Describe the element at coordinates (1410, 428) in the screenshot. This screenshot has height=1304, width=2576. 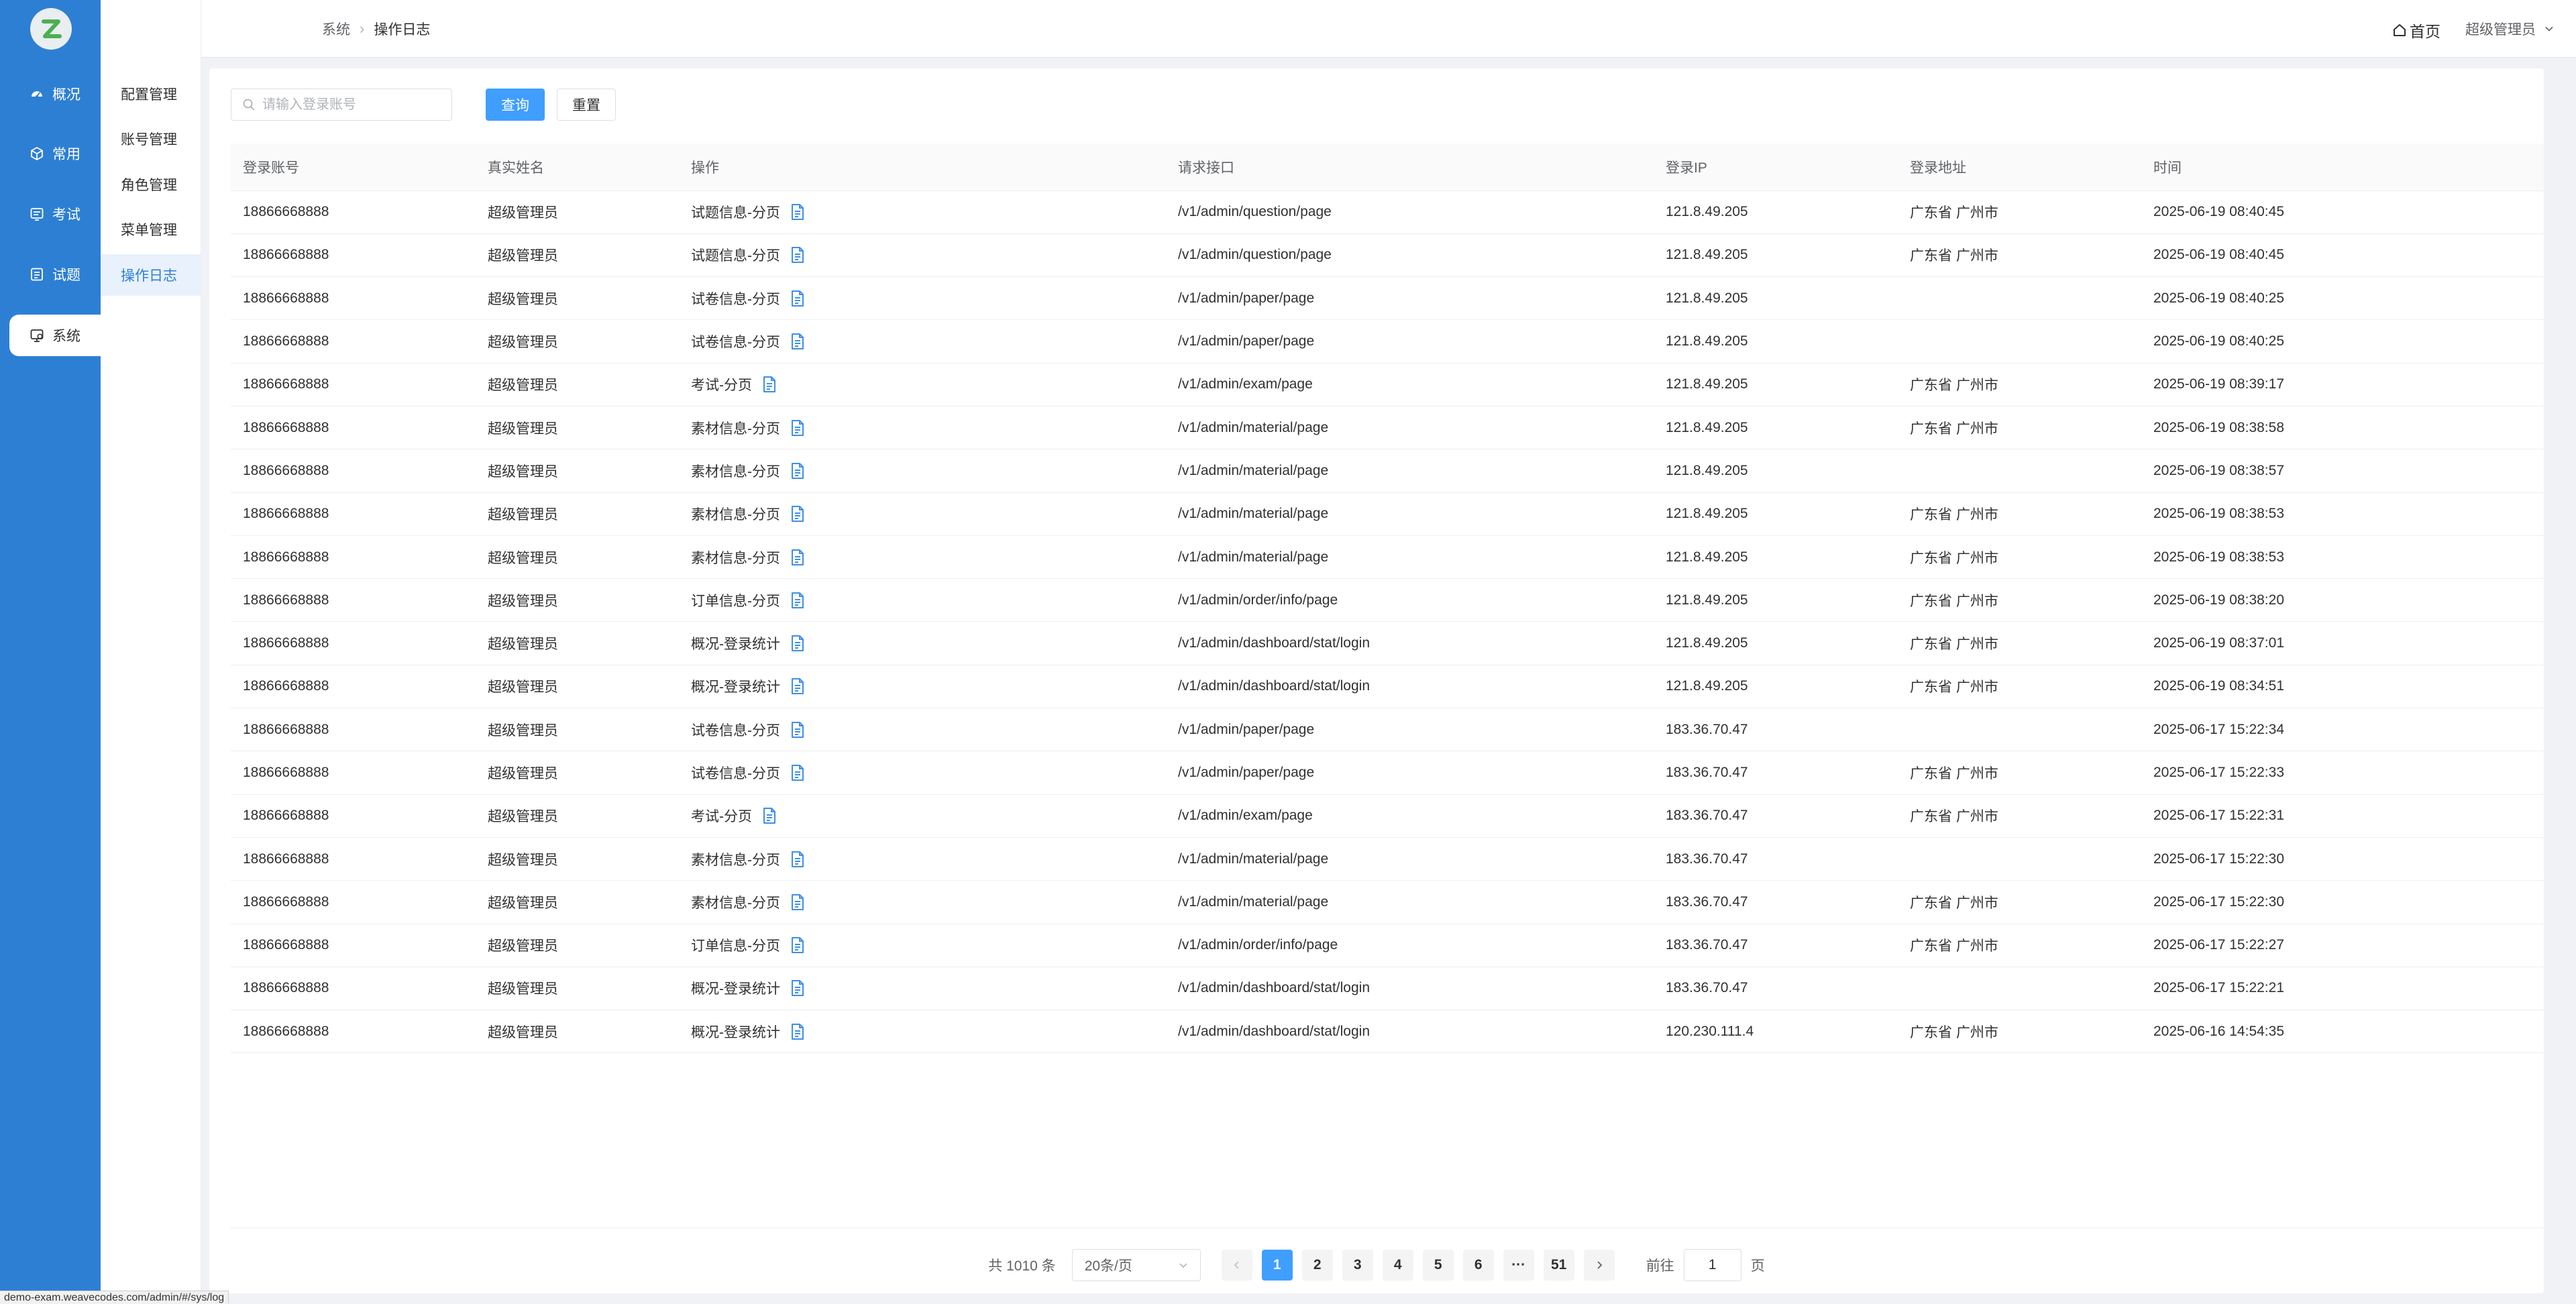
I see `cell-endpoint: /v1/admin/material/page` at that location.